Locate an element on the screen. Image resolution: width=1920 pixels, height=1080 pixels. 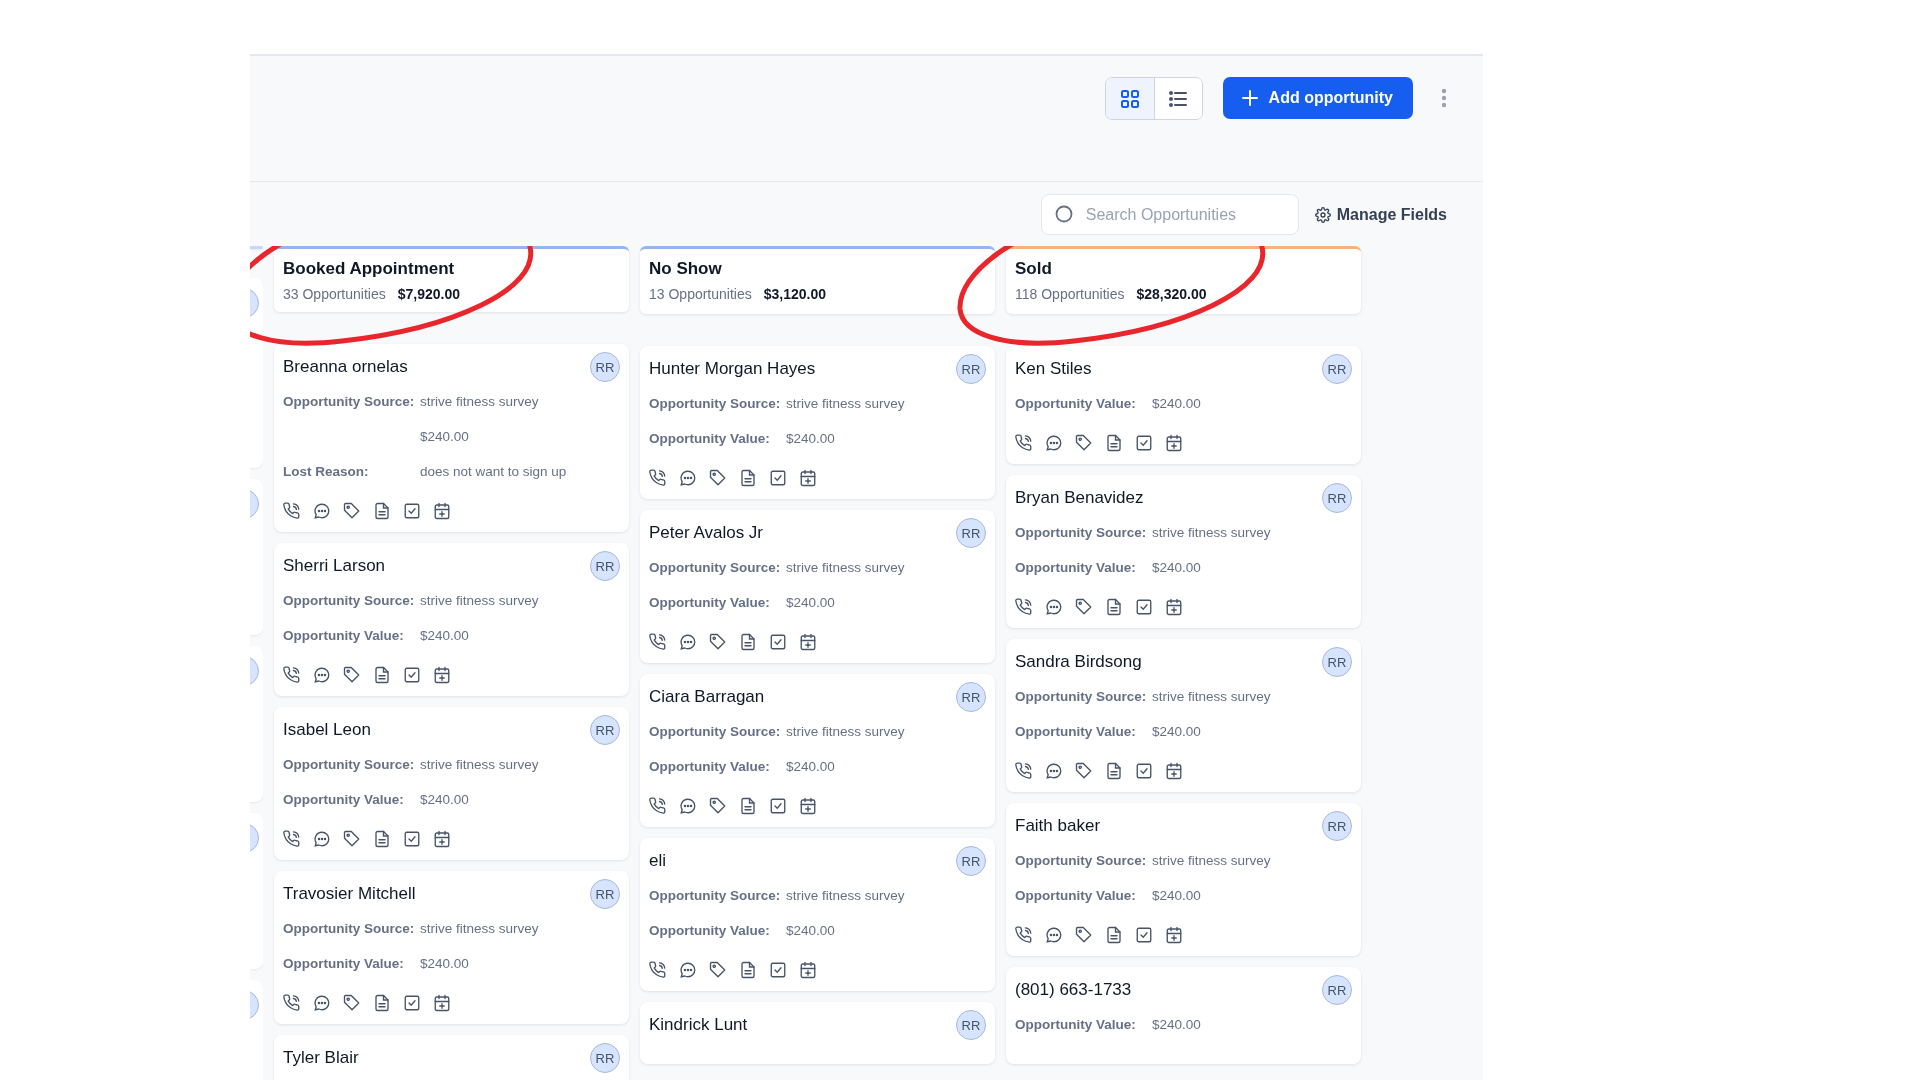
add-opportunity-button: Add opportunity is located at coordinates (1317, 98).